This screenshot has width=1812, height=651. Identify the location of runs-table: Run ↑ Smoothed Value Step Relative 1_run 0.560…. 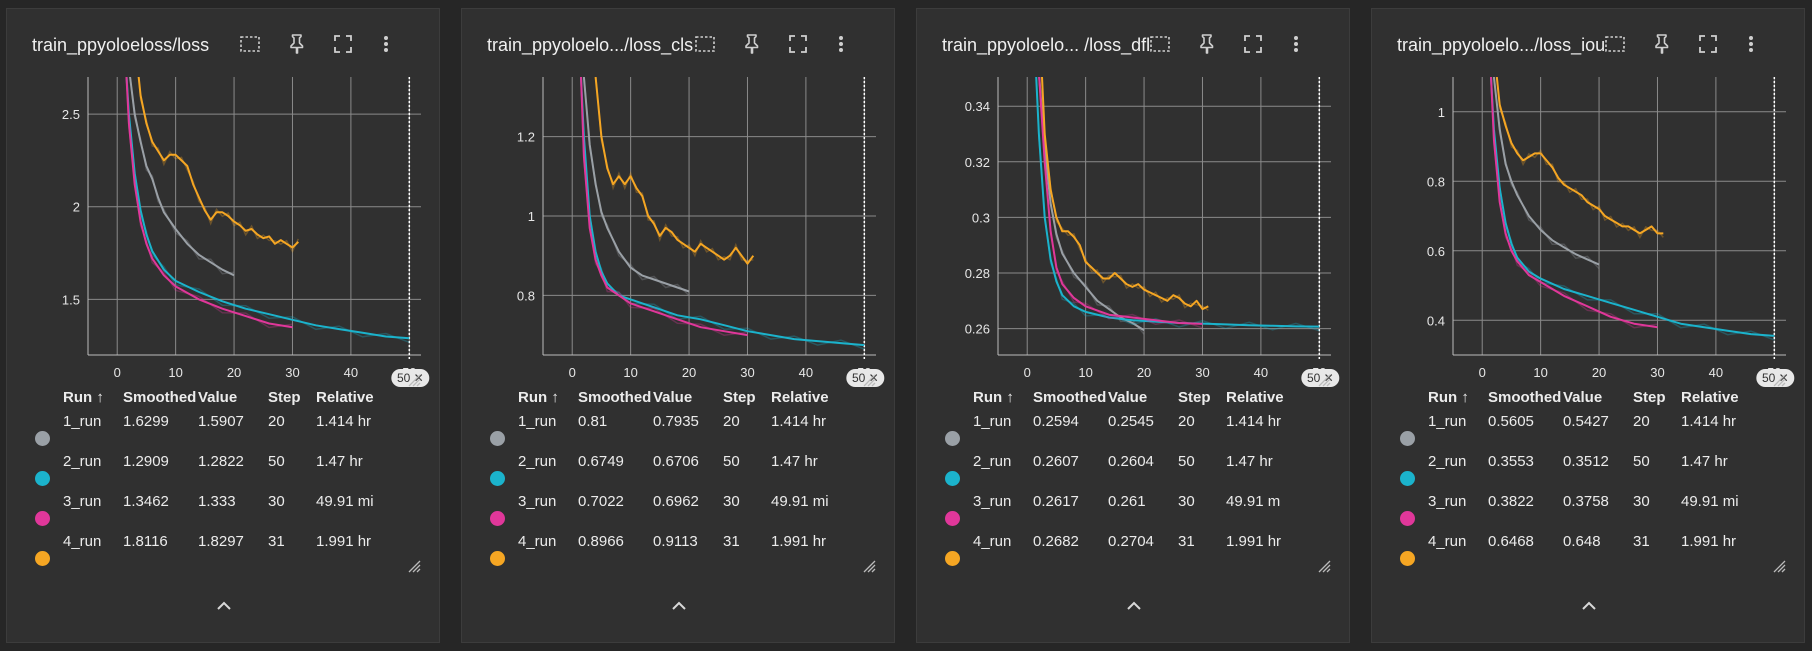
(1579, 481).